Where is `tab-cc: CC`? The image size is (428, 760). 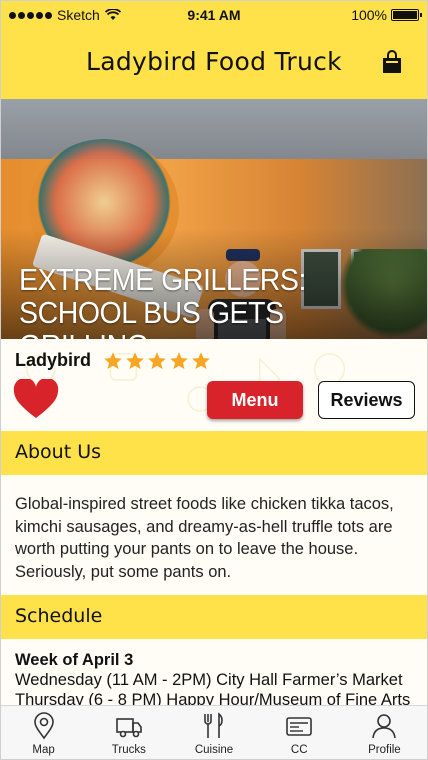 tab-cc: CC is located at coordinates (299, 732).